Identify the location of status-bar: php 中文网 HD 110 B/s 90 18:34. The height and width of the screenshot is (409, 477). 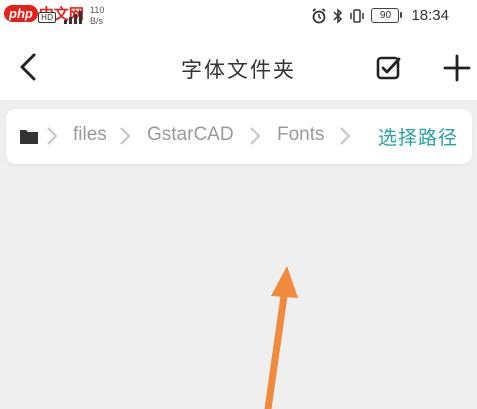
(238, 17).